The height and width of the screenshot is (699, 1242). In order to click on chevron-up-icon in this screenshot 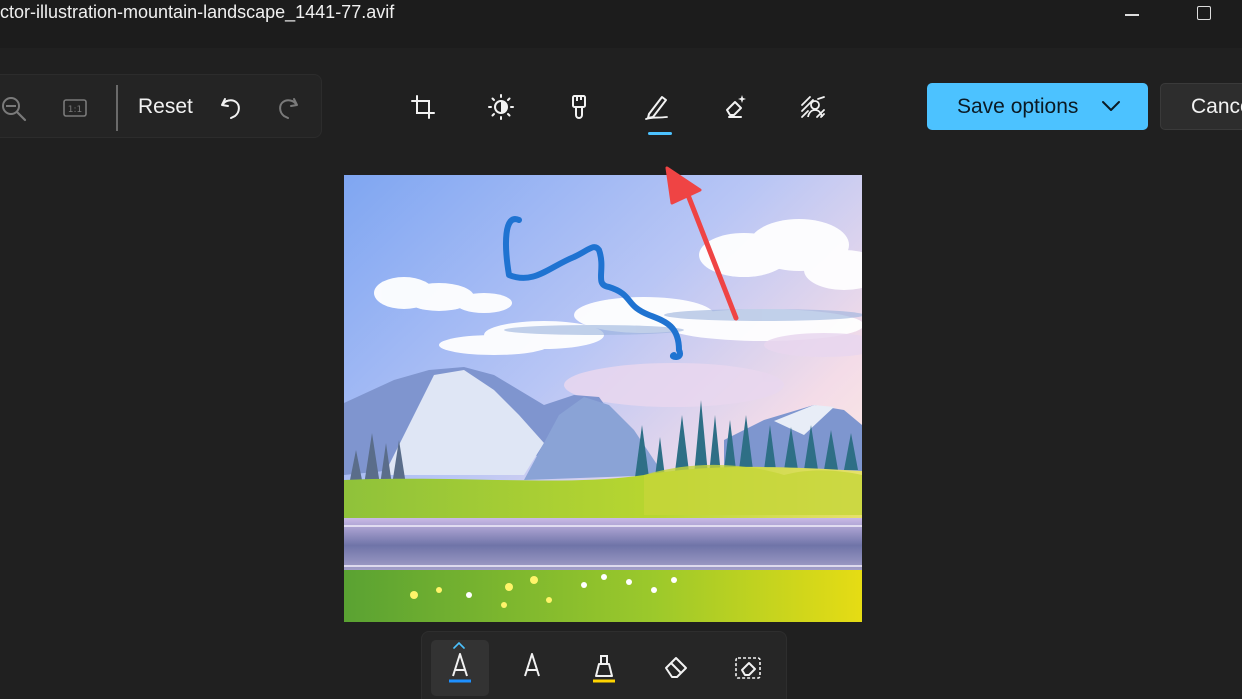, I will do `click(459, 645)`.